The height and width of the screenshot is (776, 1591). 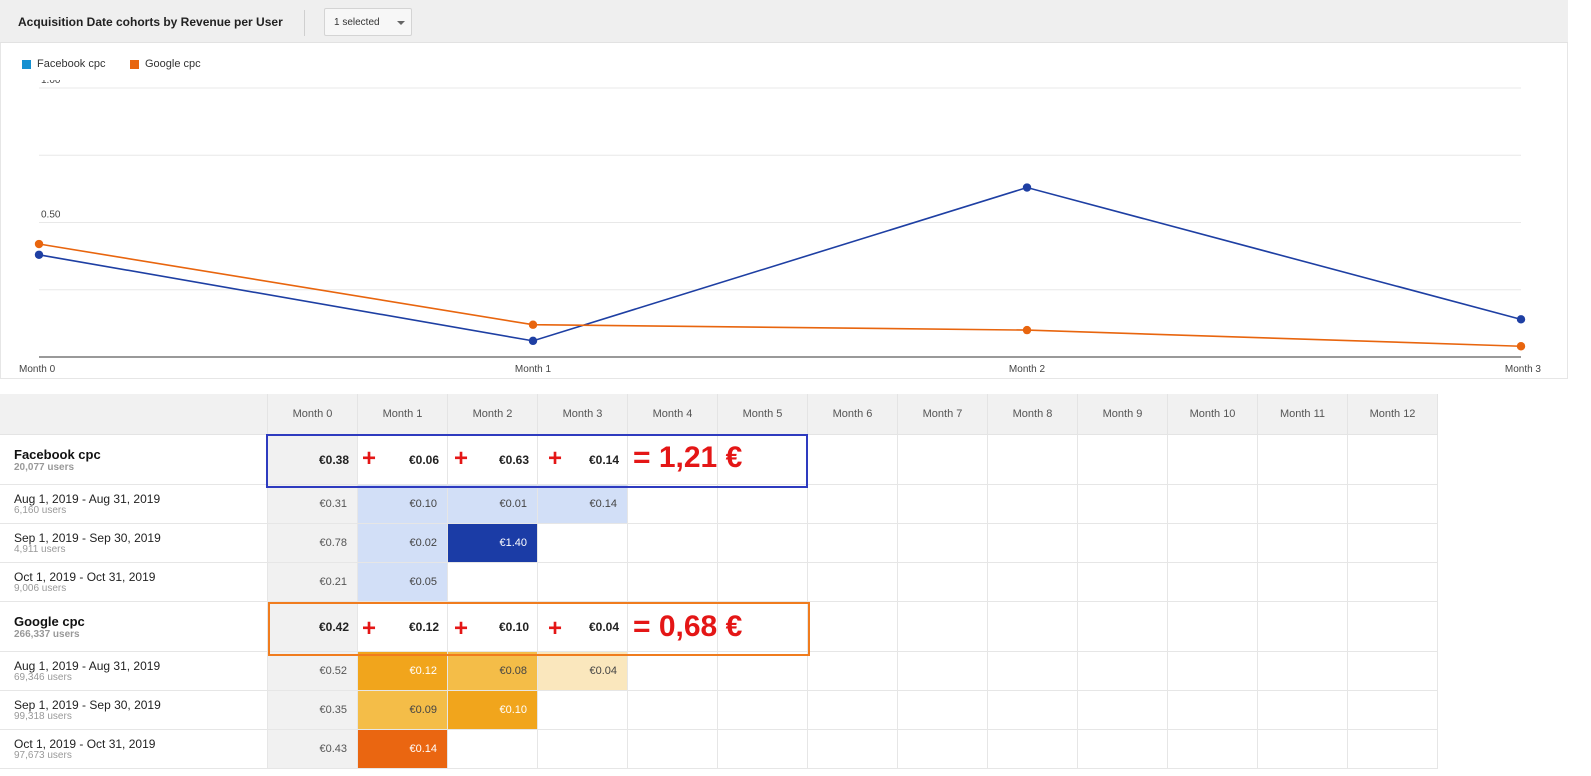 I want to click on facebook-total: = 1,21 €, so click(x=688, y=457).